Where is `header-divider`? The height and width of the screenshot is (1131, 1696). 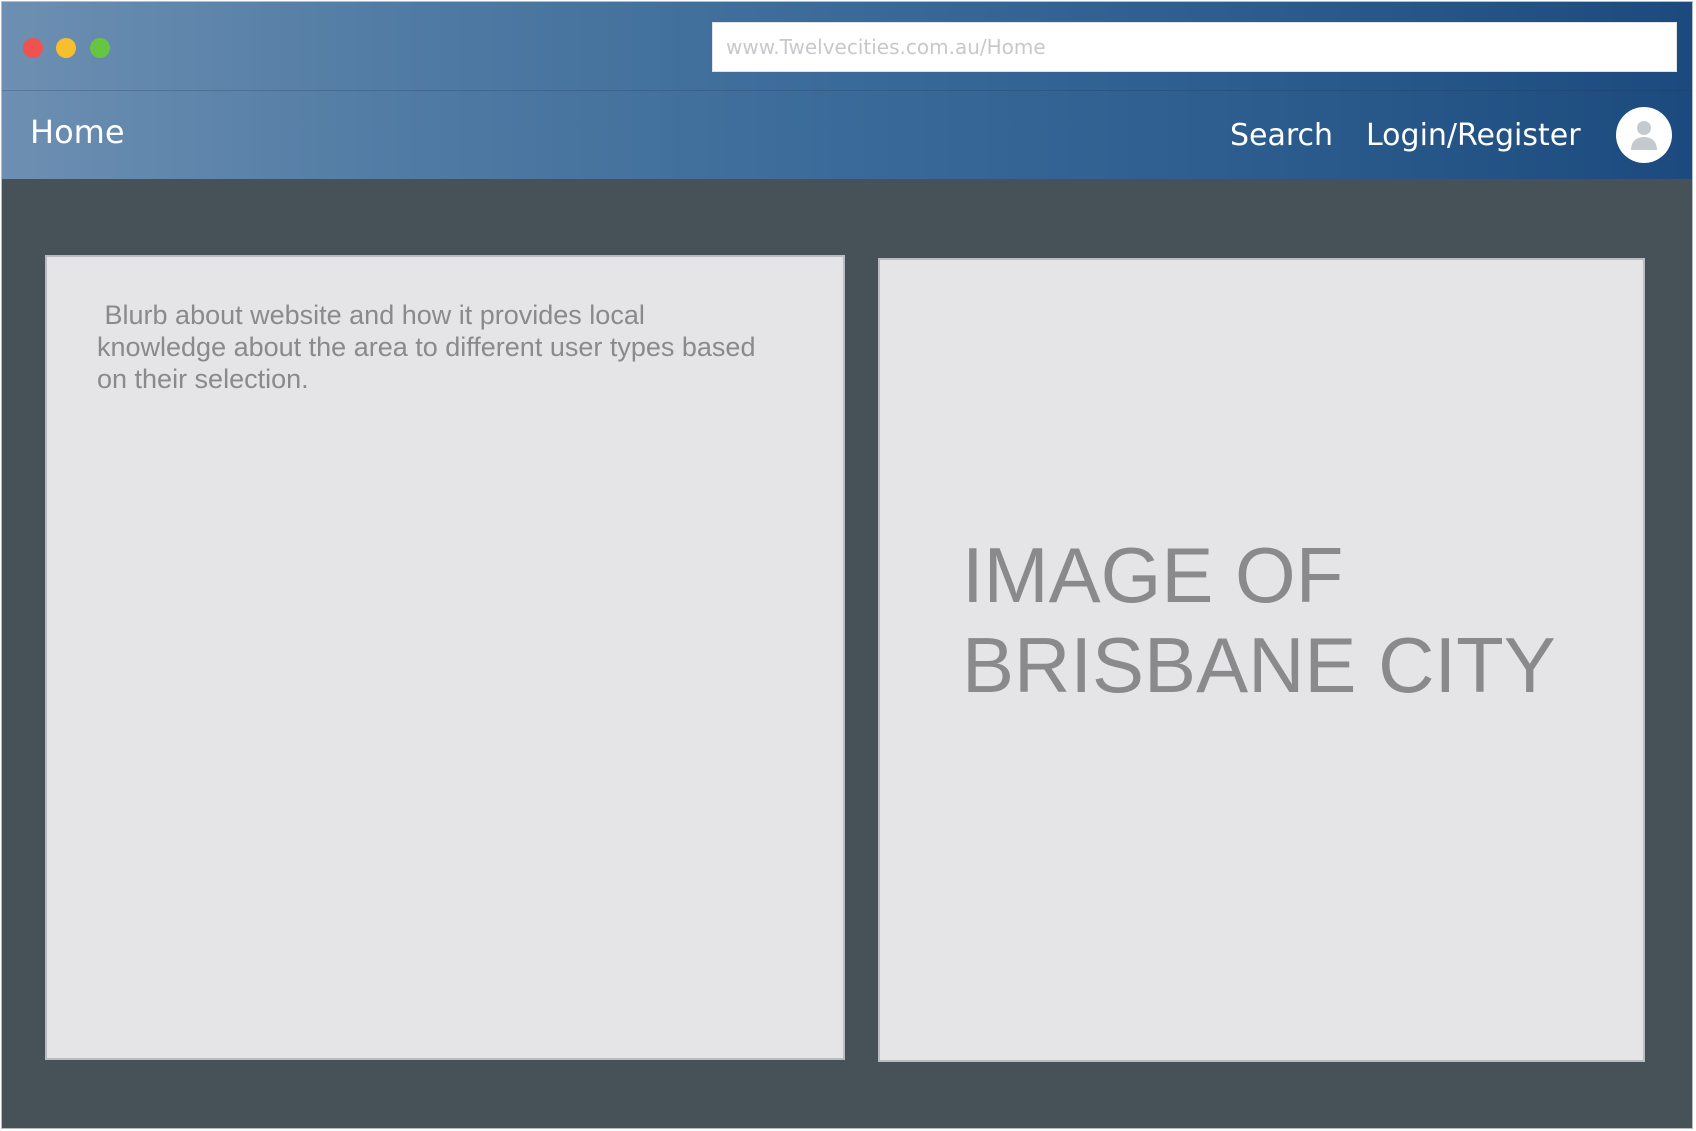
header-divider is located at coordinates (847, 90).